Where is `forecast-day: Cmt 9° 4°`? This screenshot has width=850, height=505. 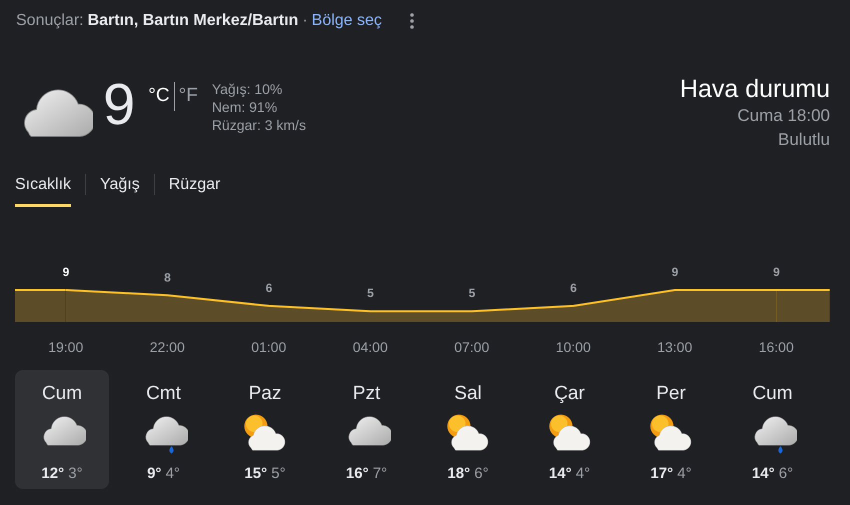
forecast-day: Cmt 9° 4° is located at coordinates (163, 429).